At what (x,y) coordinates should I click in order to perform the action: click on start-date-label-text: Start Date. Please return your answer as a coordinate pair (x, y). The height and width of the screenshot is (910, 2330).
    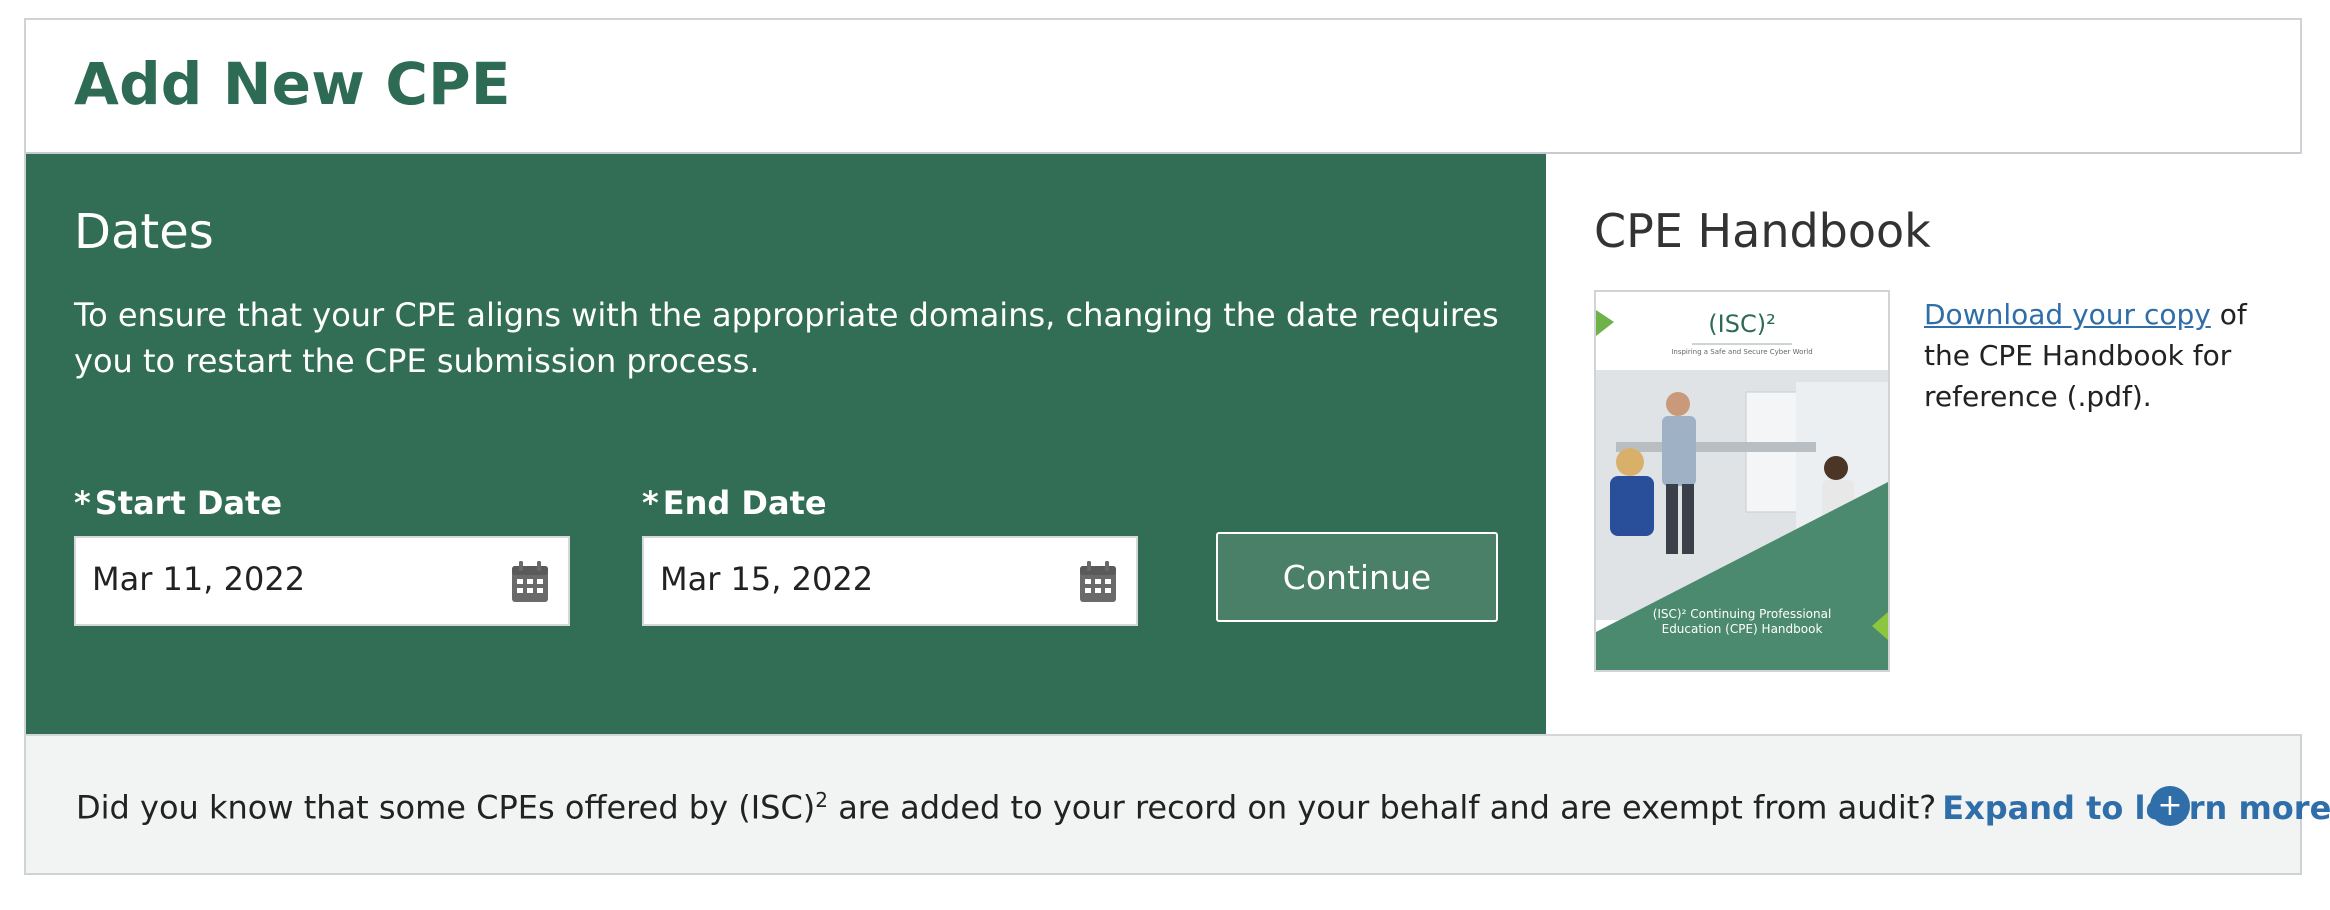
    Looking at the image, I should click on (188, 503).